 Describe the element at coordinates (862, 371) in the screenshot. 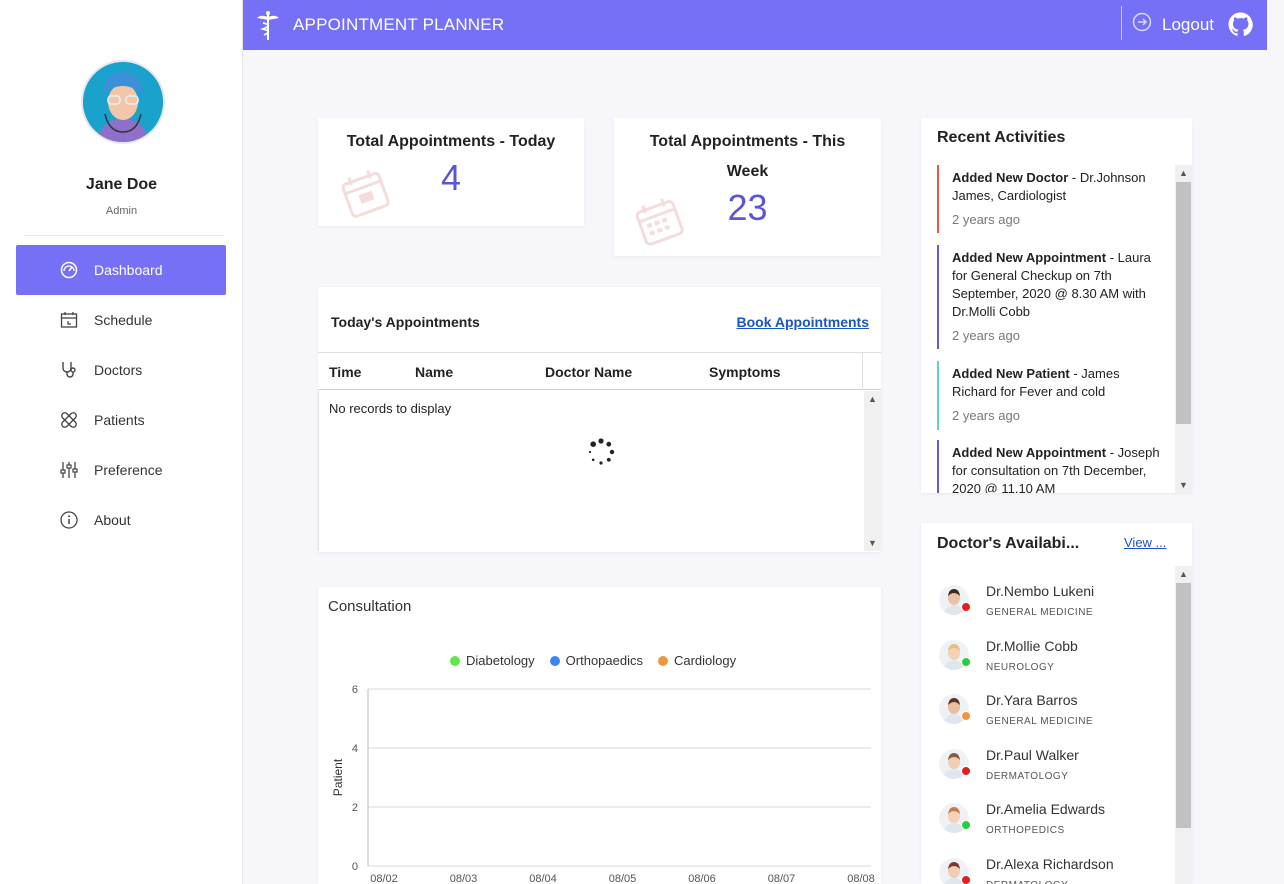

I see `header-scroll-spacer` at that location.